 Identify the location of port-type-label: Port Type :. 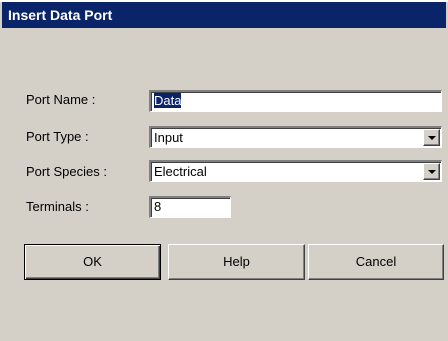
(57, 136).